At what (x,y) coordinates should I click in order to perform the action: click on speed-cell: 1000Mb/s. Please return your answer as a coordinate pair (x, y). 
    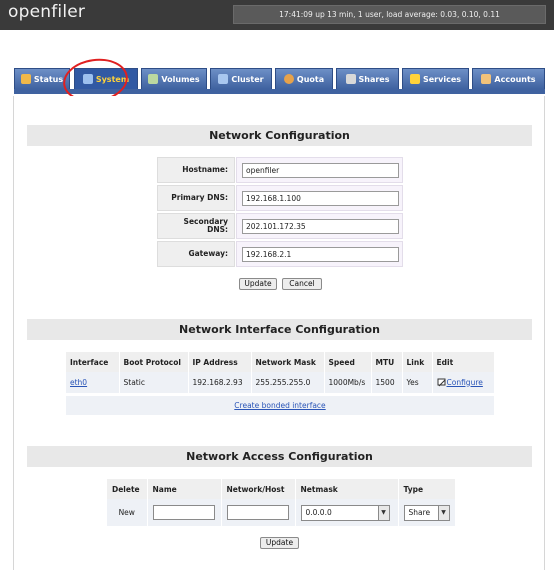
    Looking at the image, I should click on (348, 382).